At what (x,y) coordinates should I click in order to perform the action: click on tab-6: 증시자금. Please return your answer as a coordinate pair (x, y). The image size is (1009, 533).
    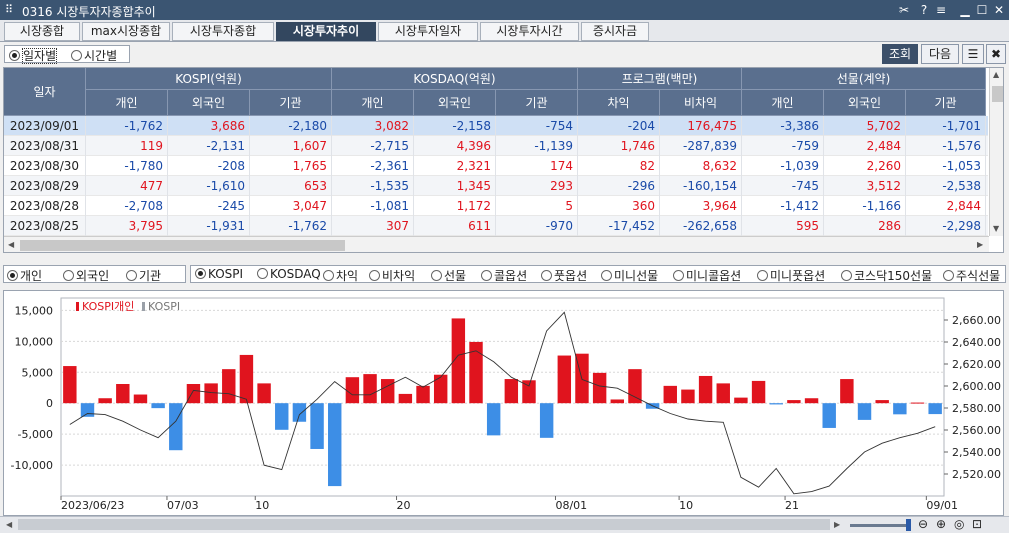
    Looking at the image, I should click on (615, 31).